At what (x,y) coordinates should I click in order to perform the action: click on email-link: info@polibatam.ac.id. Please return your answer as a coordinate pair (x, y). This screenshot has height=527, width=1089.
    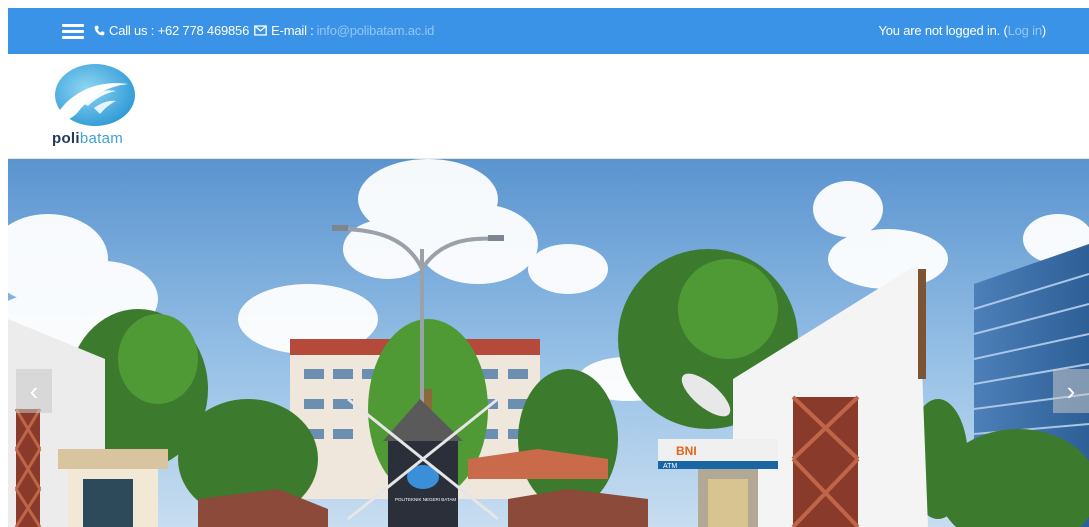
    Looking at the image, I should click on (376, 30).